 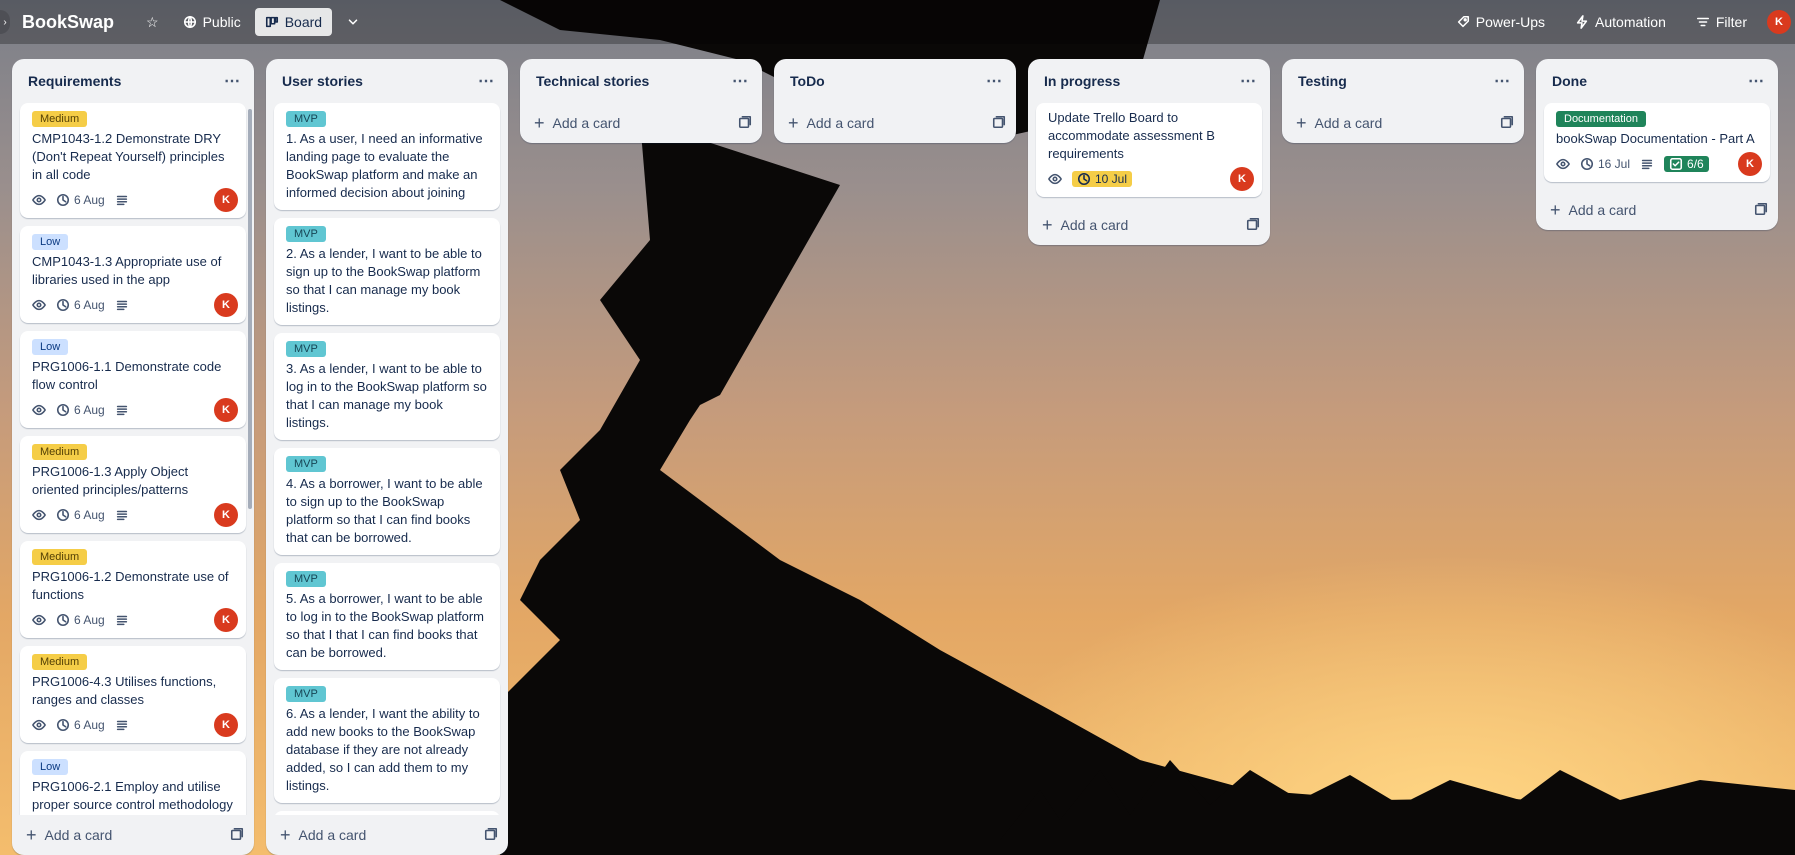 What do you see at coordinates (212, 22) in the screenshot?
I see `visibility-button: Public` at bounding box center [212, 22].